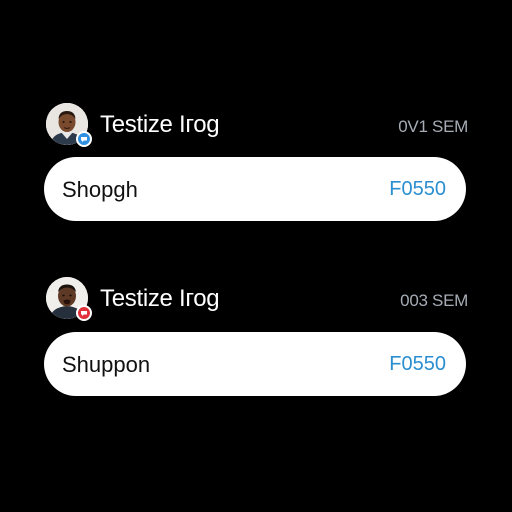  I want to click on message-bubble: Shopgh F0550, so click(255, 189).